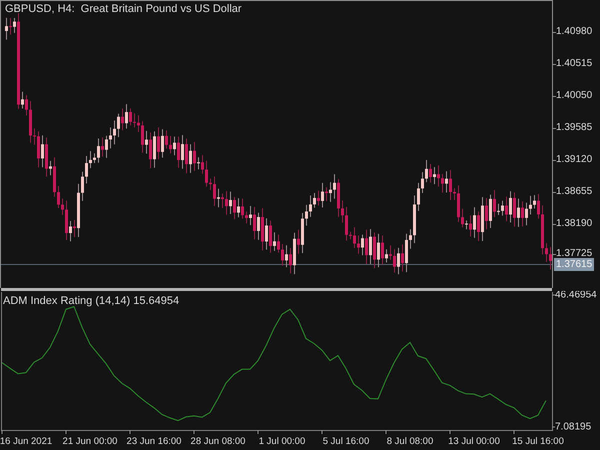 The width and height of the screenshot is (600, 450). Describe the element at coordinates (574, 64) in the screenshot. I see `price-label: 1.40515` at that location.